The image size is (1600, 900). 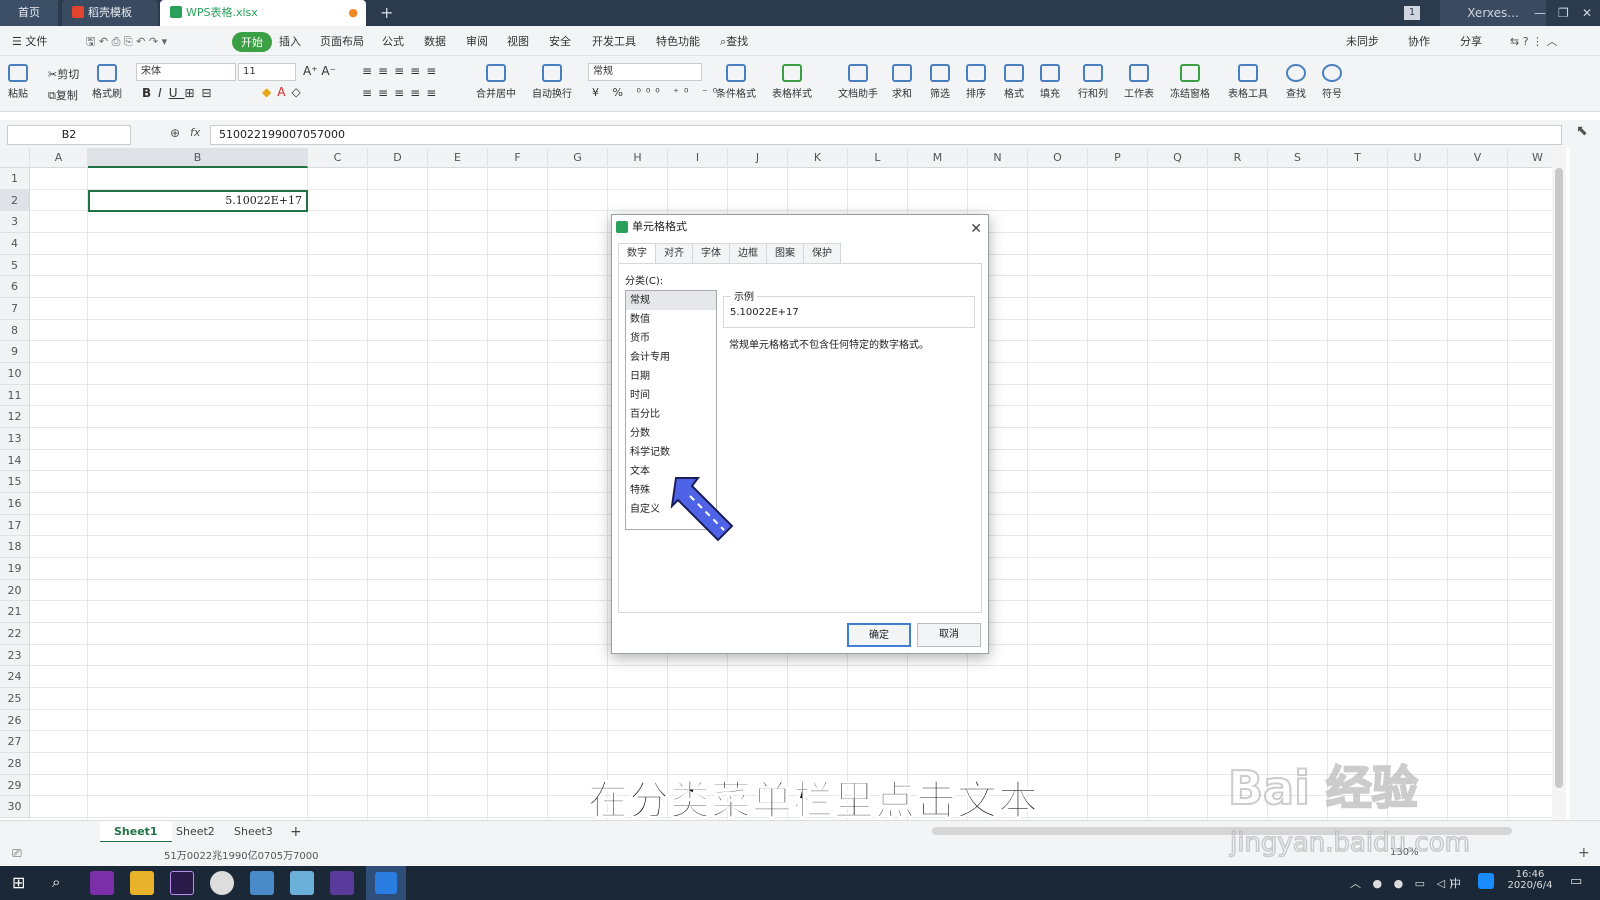 I want to click on rows-cols-button: 行和列, so click(x=1093, y=82).